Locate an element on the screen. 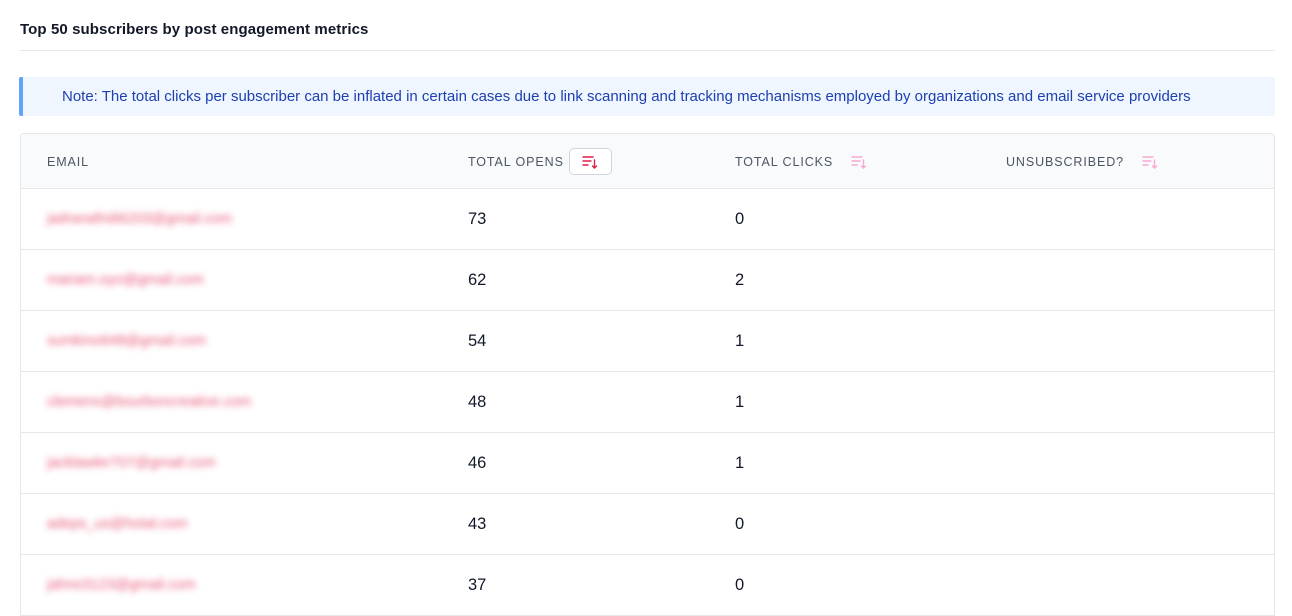  subscriber-email-link: jadranafridi6203@gmail.com is located at coordinates (139, 219).